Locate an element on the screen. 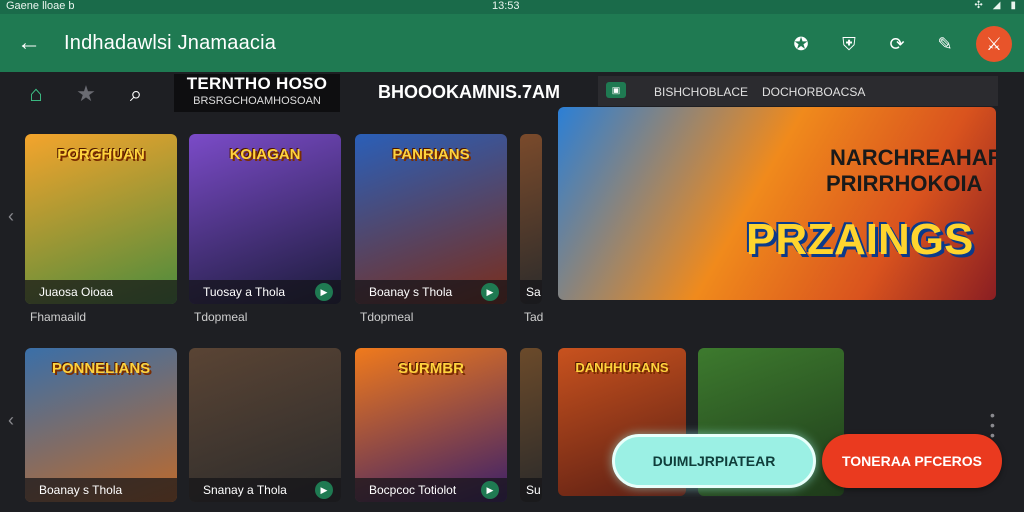 Image resolution: width=1024 pixels, height=512 pixels. game-tile: Sa is located at coordinates (531, 219).